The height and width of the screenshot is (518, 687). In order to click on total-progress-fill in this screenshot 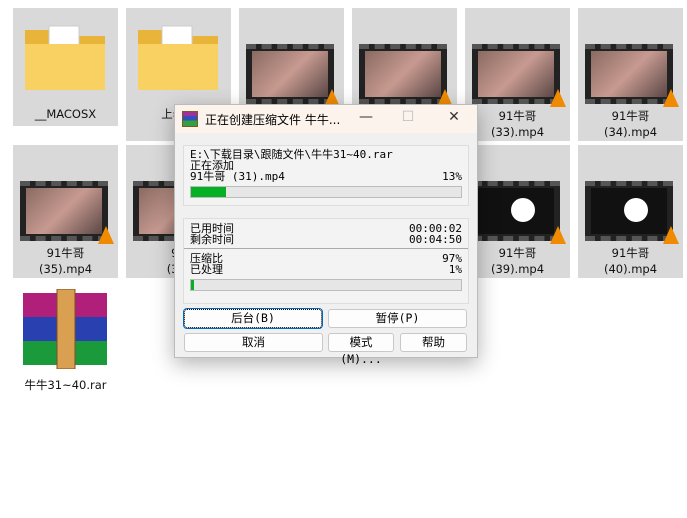, I will do `click(192, 285)`.